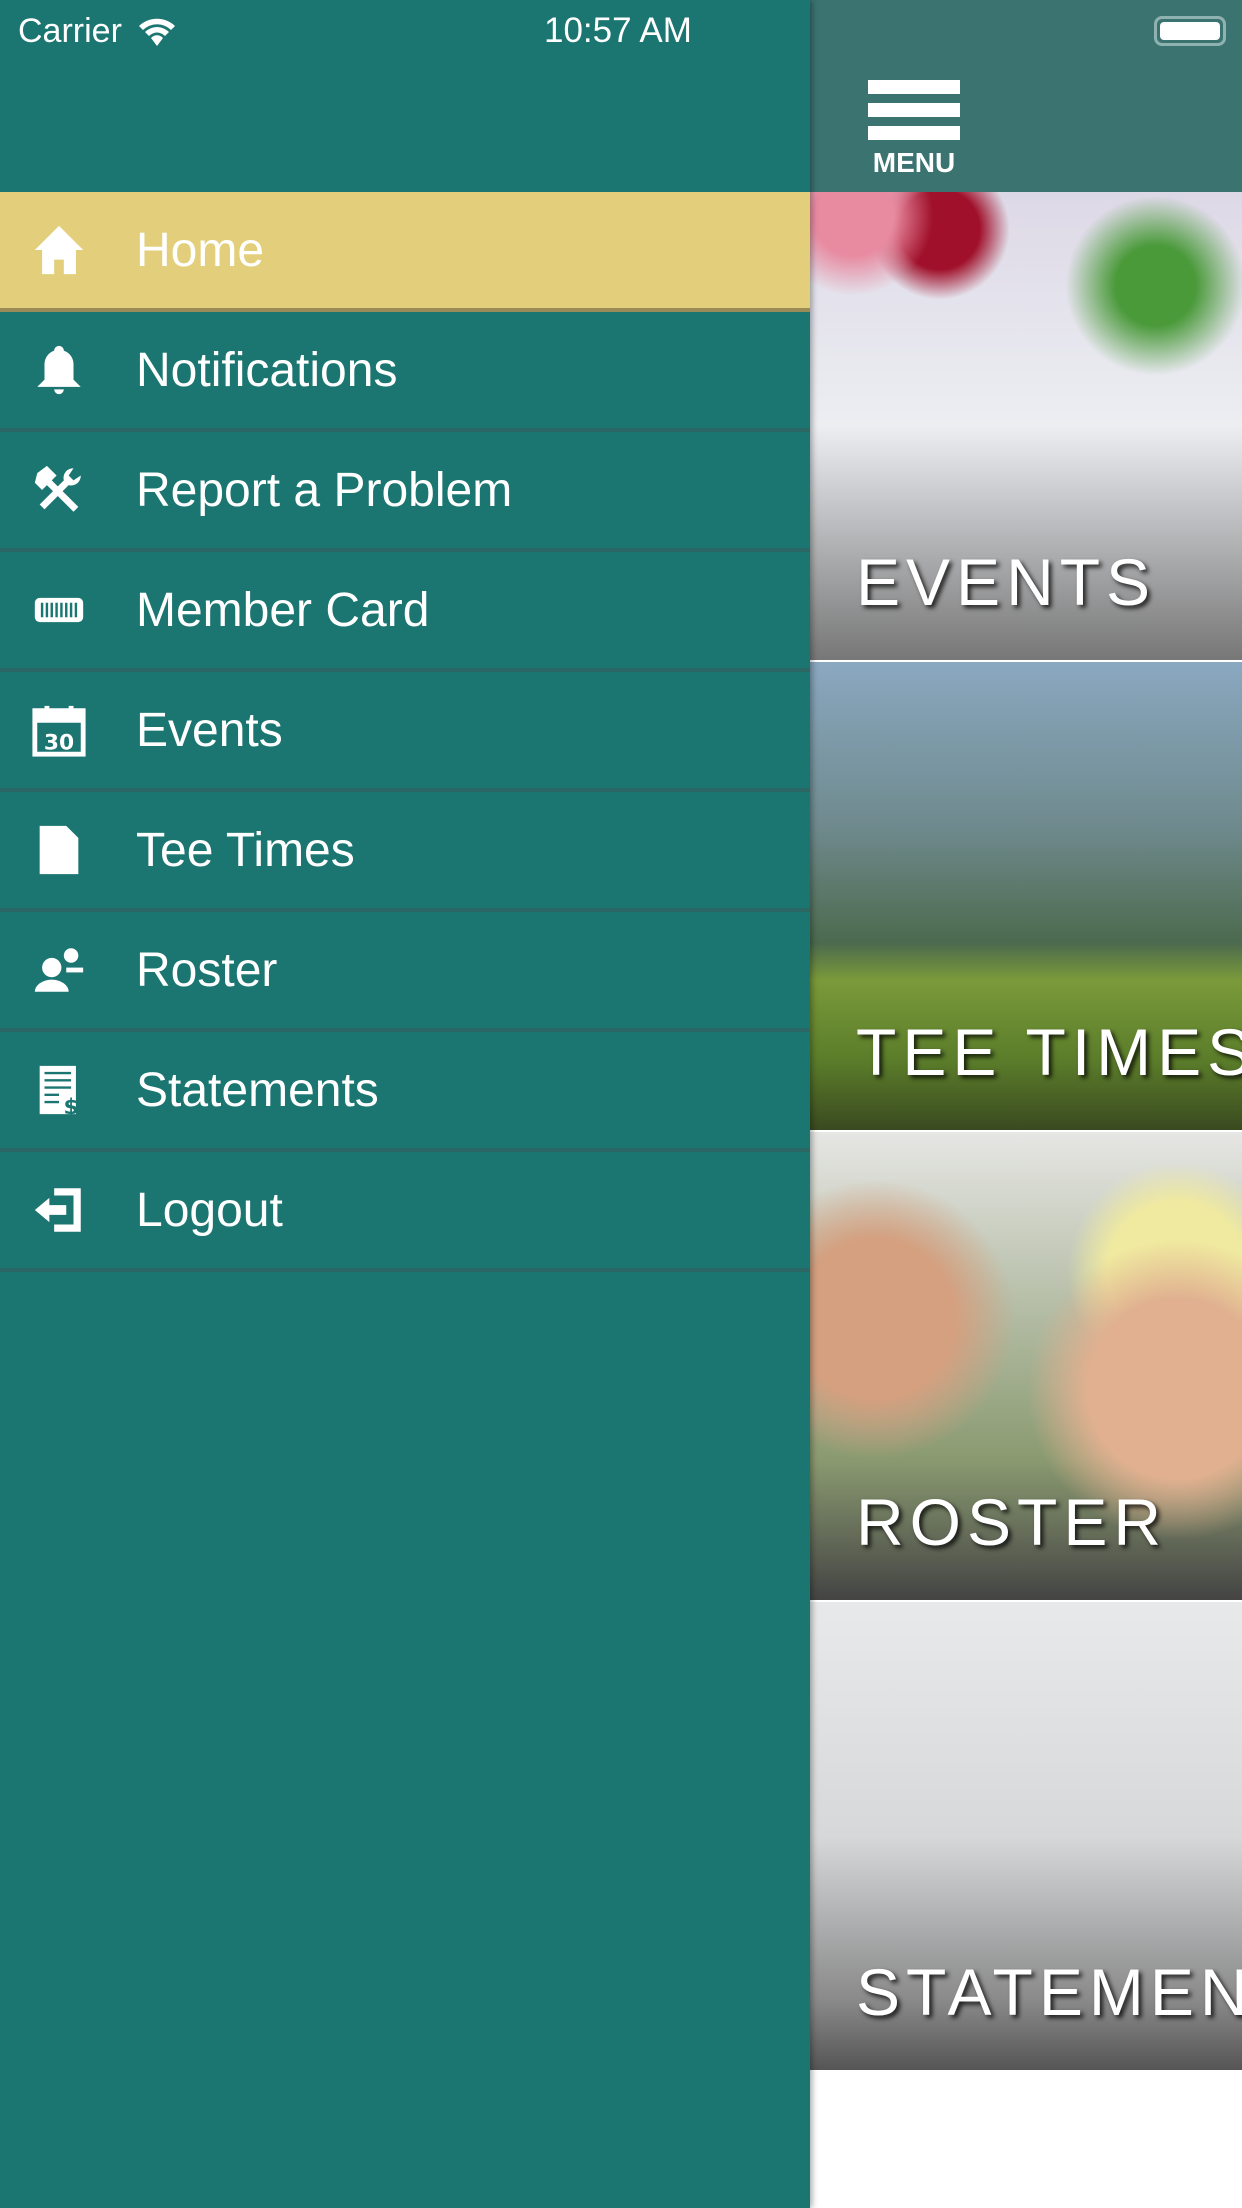 This screenshot has height=2208, width=1242. What do you see at coordinates (1026, 896) in the screenshot?
I see `tile-tee-times: TEE TIMES` at bounding box center [1026, 896].